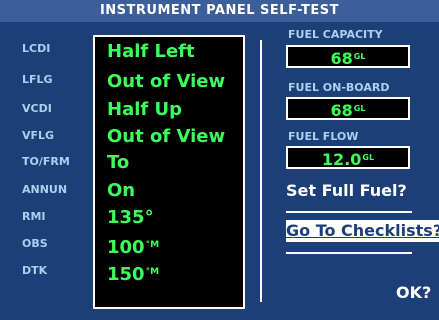 Image resolution: width=439 pixels, height=320 pixels. What do you see at coordinates (335, 34) in the screenshot?
I see `fuel-capacity-label: FUEL CAPACITY` at bounding box center [335, 34].